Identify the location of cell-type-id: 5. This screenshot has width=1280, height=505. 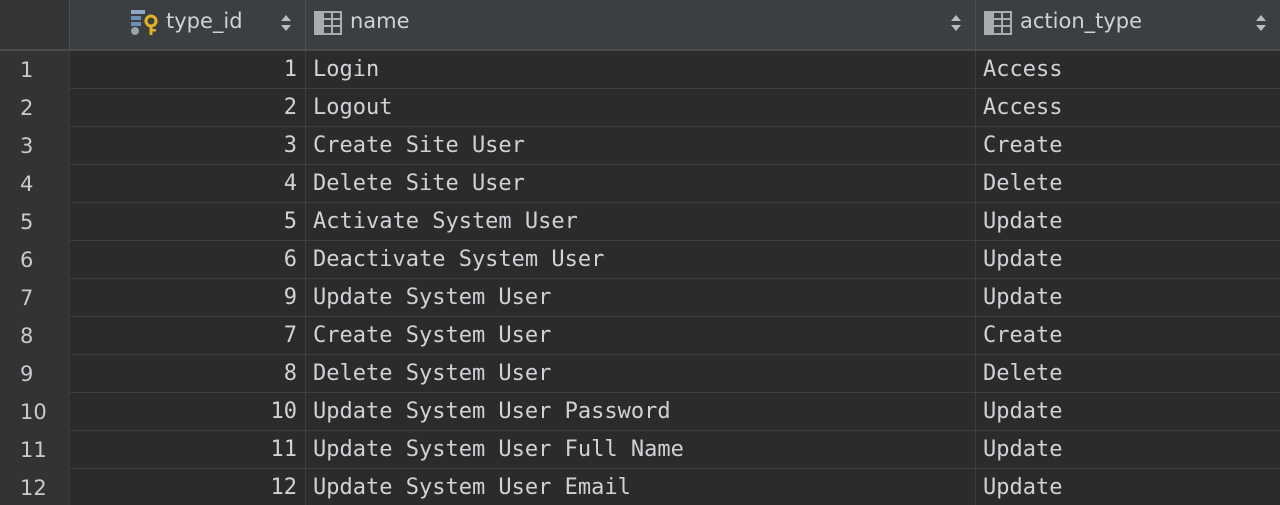
(188, 222).